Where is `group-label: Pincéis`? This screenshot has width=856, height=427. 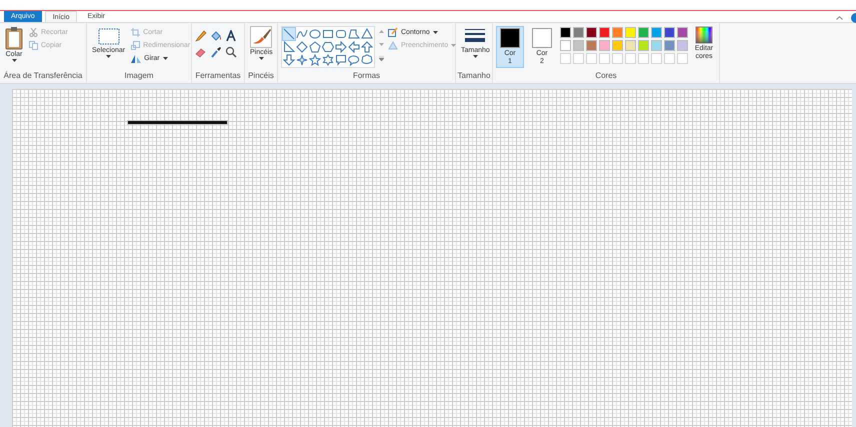 group-label: Pincéis is located at coordinates (261, 75).